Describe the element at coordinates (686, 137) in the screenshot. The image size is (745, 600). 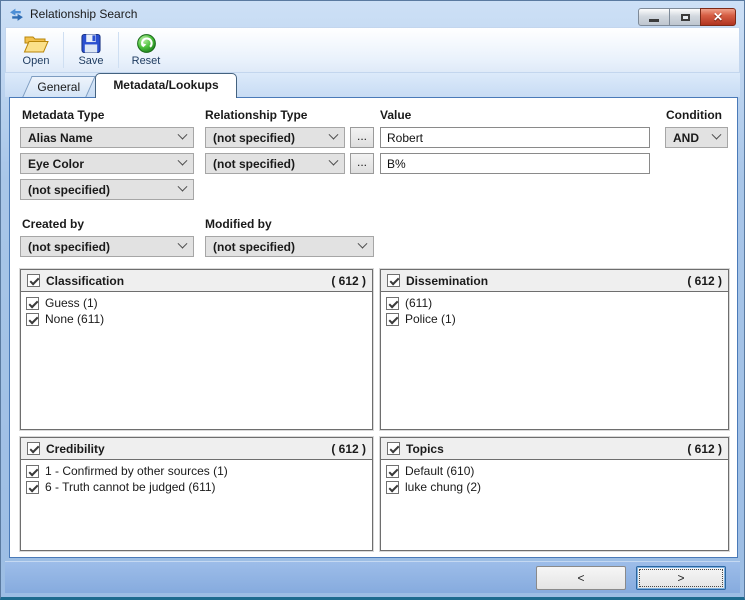
I see `condition-select-value: AND` at that location.